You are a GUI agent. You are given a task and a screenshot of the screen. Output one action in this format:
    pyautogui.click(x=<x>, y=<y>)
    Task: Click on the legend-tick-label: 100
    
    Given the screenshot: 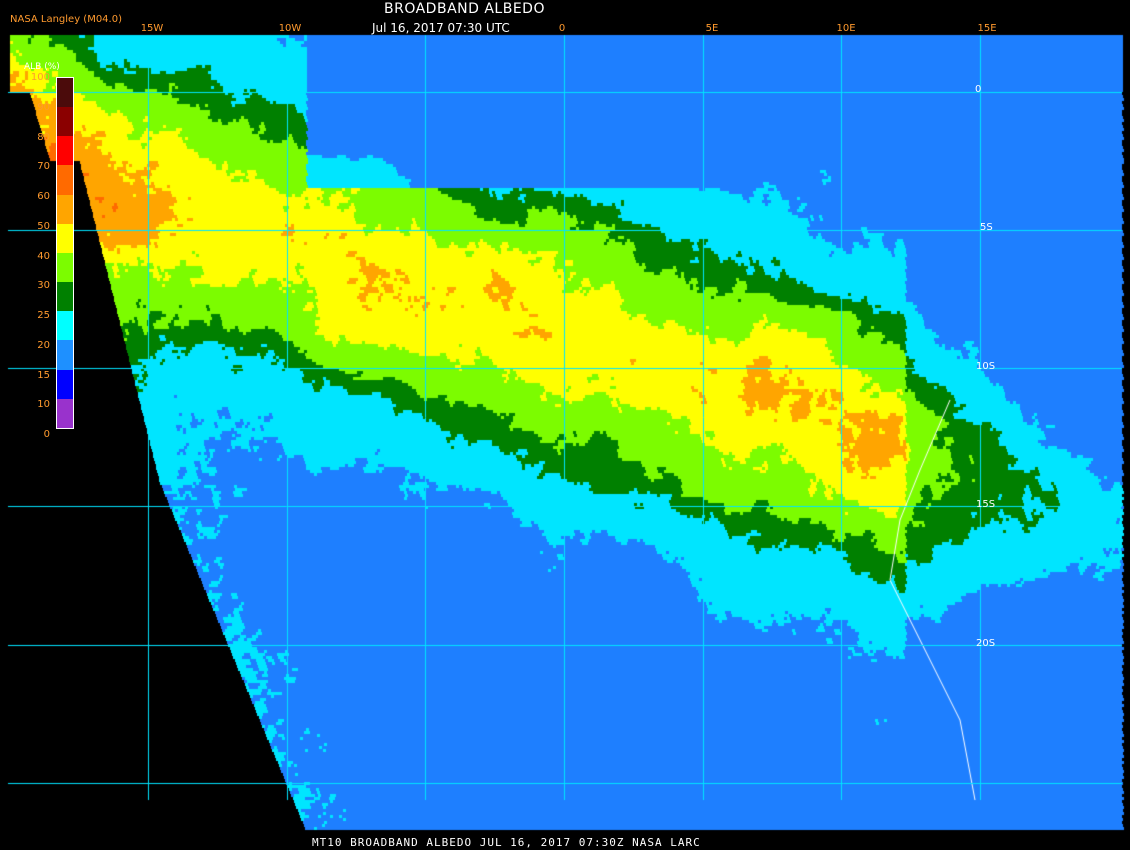 What is the action you would take?
    pyautogui.click(x=40, y=77)
    